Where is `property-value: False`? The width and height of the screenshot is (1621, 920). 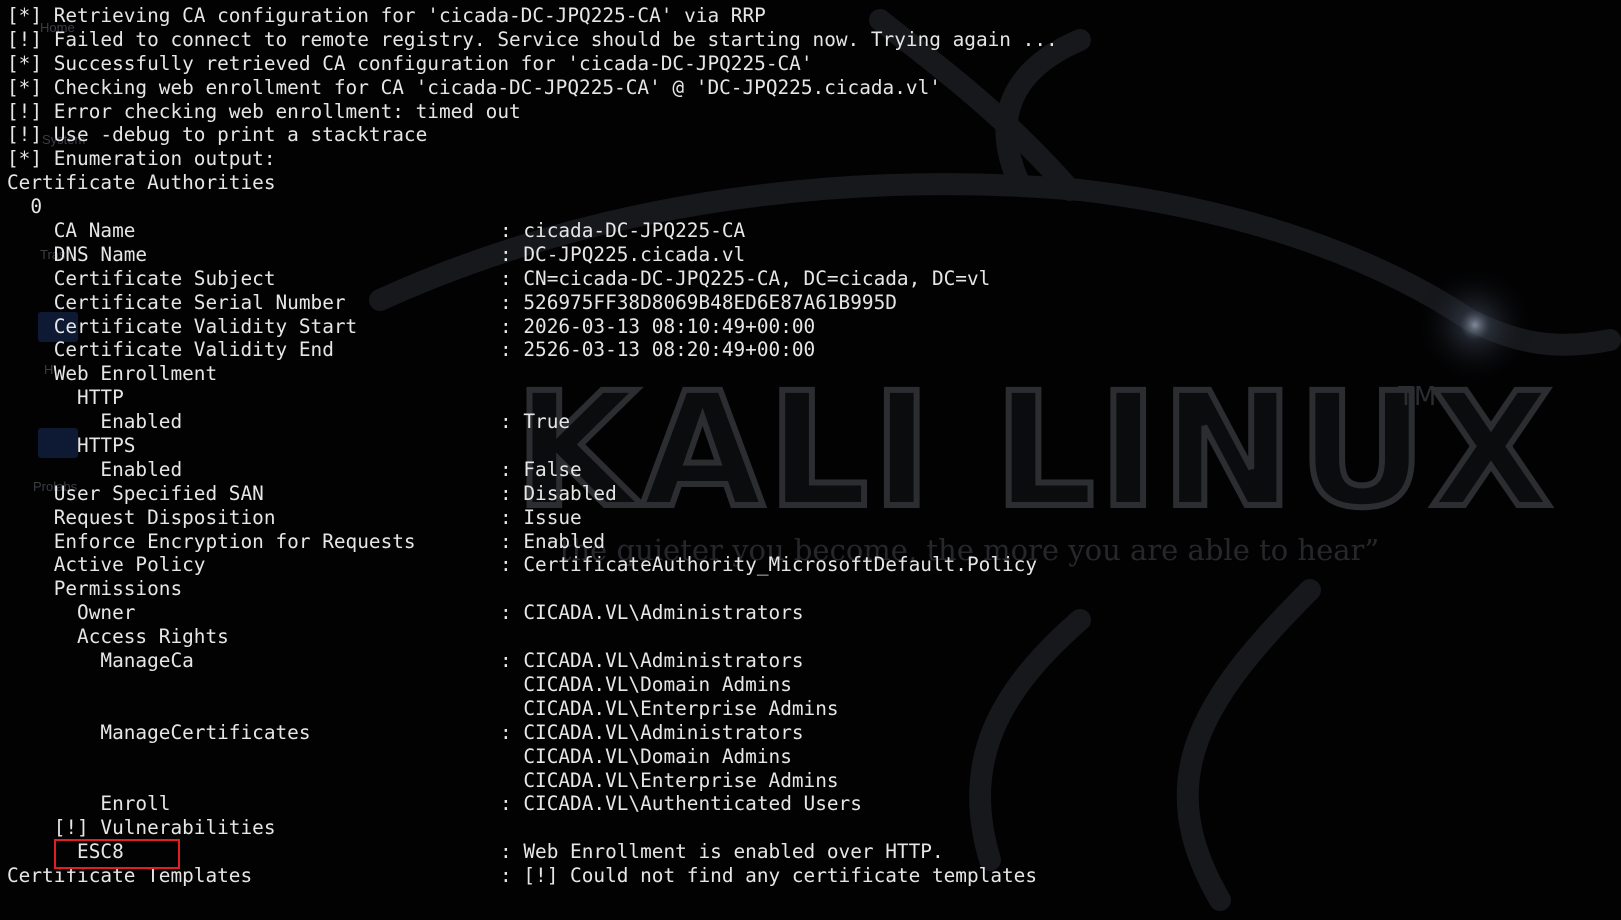
property-value: False is located at coordinates (552, 469).